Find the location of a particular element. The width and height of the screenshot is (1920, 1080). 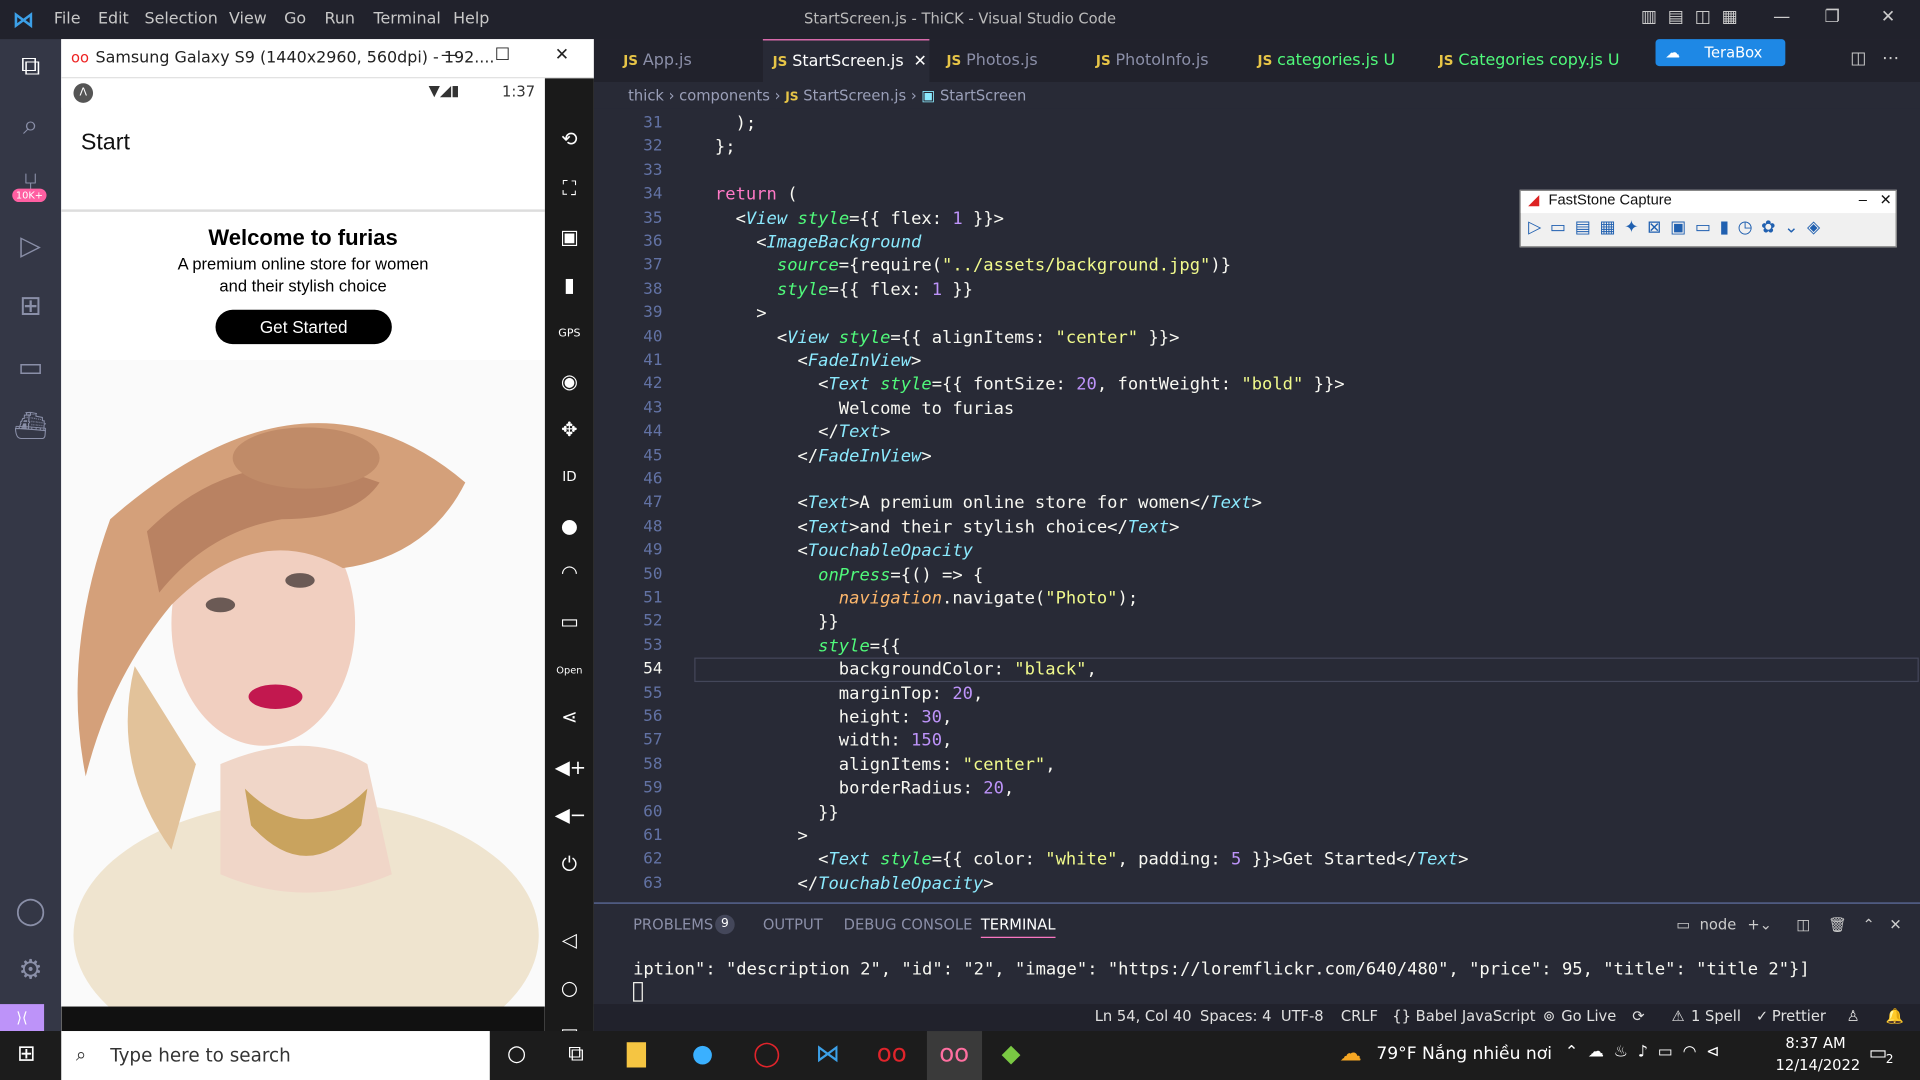

code-line: > is located at coordinates (730, 313).